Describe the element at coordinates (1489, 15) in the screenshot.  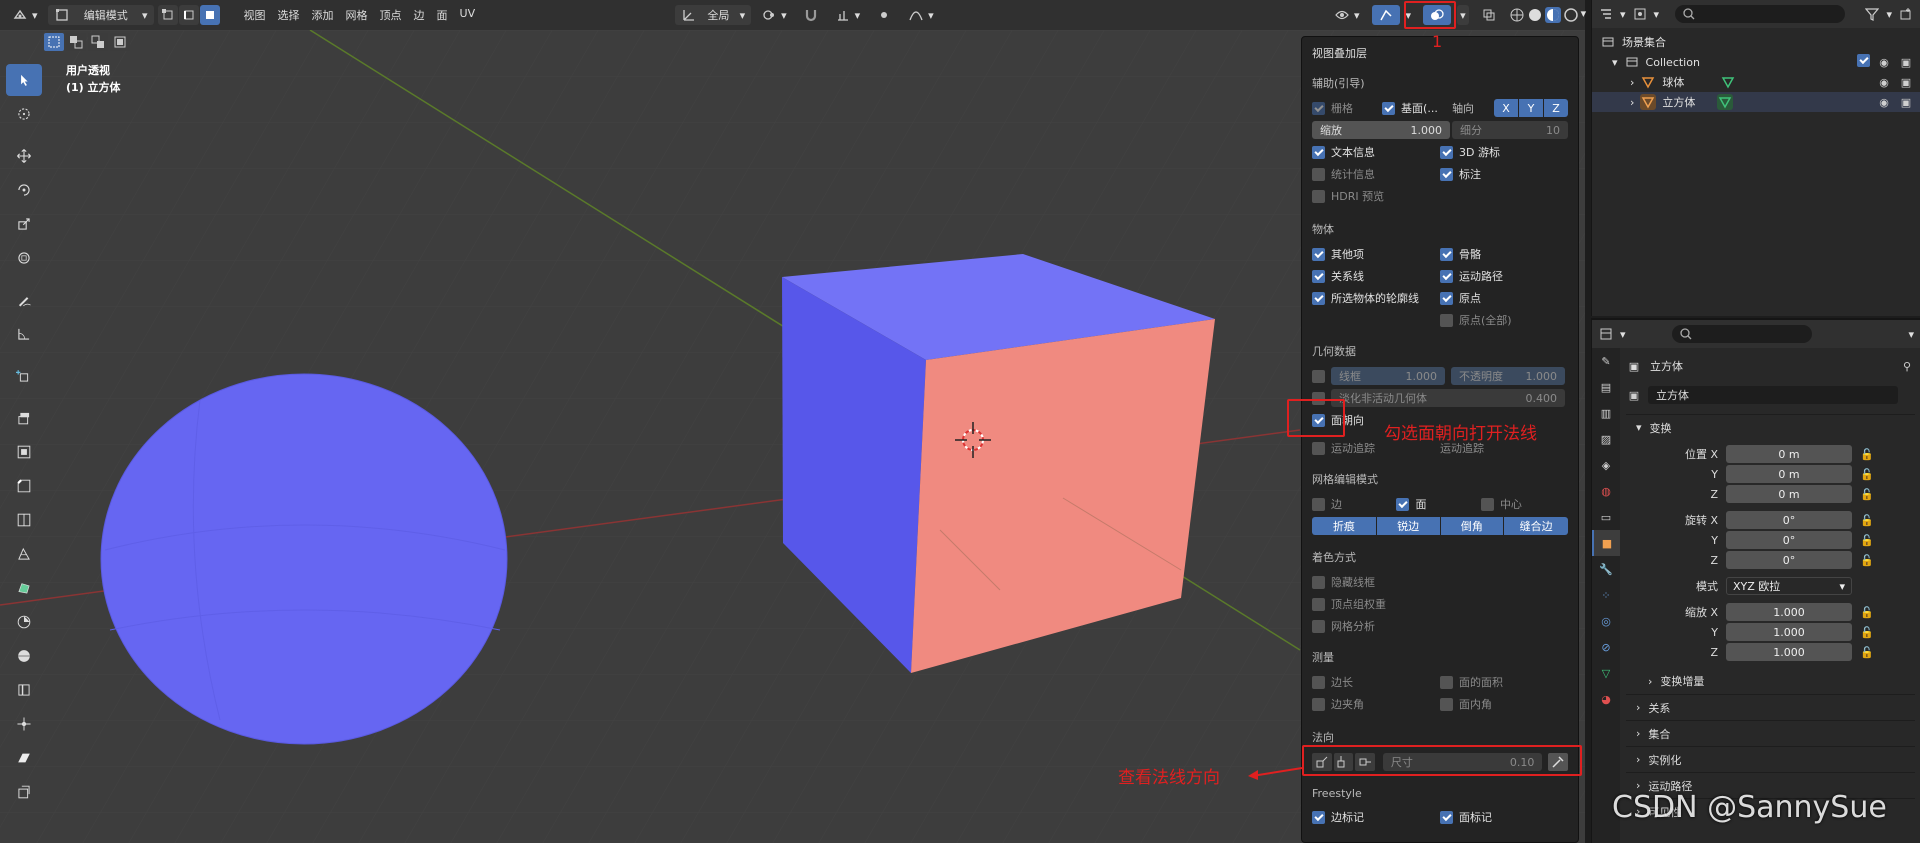
I see `xray-toggle` at that location.